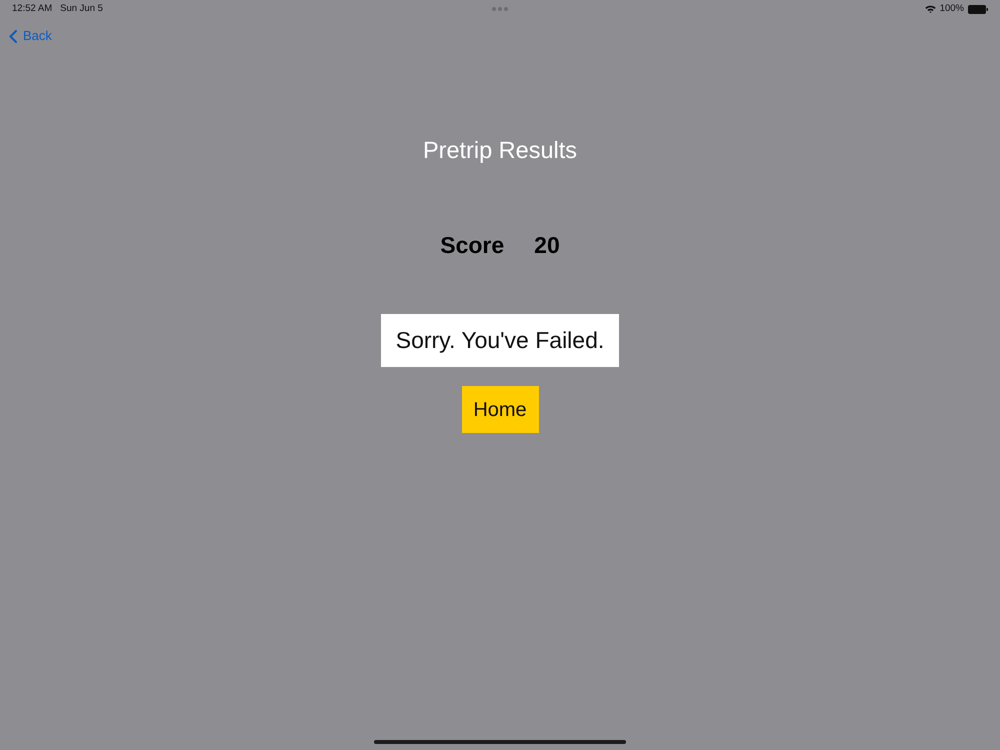 The image size is (1000, 750). What do you see at coordinates (13, 36) in the screenshot?
I see `chevron-left-icon` at bounding box center [13, 36].